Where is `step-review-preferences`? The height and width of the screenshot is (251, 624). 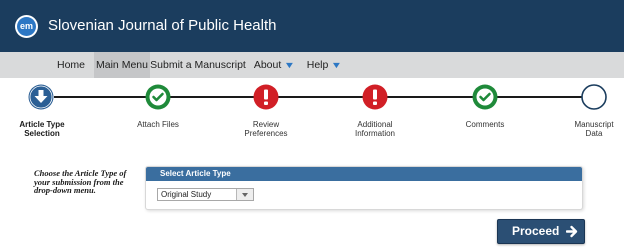 step-review-preferences is located at coordinates (266, 97).